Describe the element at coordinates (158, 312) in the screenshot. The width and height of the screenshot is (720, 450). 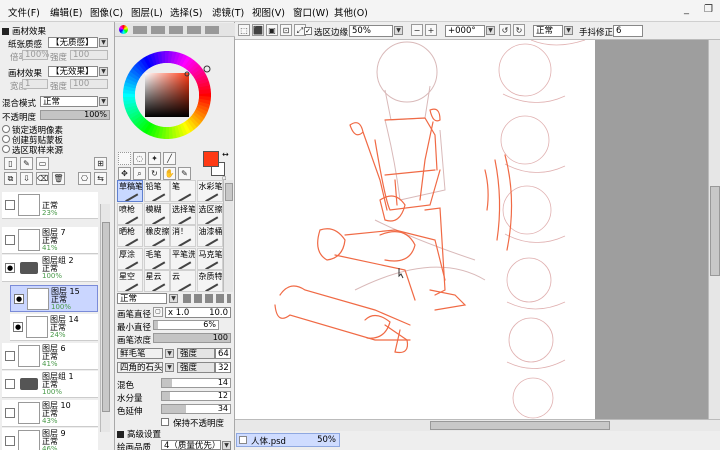
I see `size-decrease-icon: ▢` at that location.